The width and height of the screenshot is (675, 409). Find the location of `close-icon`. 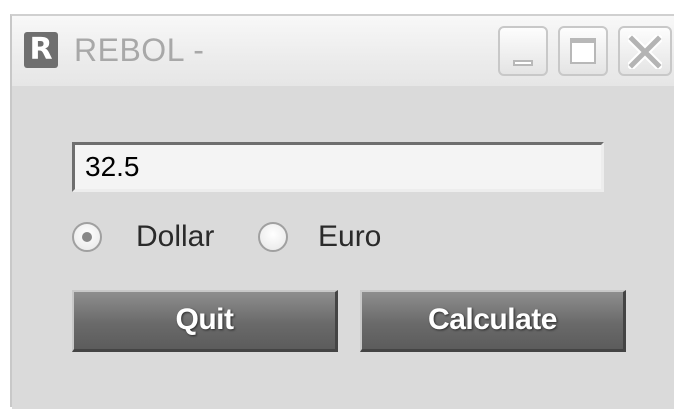

close-icon is located at coordinates (645, 52).